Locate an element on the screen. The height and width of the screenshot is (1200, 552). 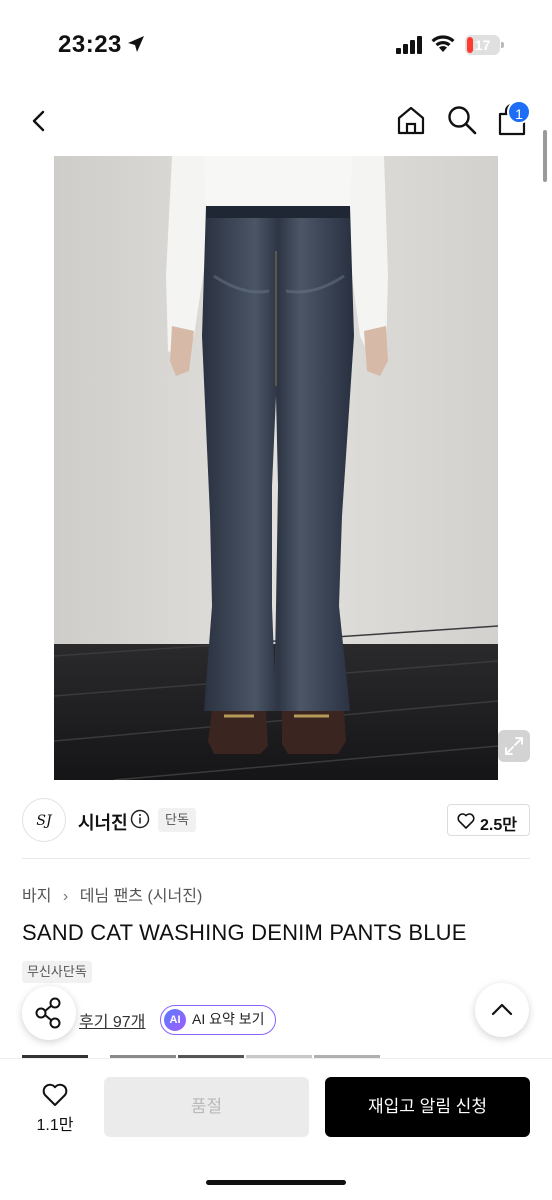
nav-header: 1 is located at coordinates (276, 122).